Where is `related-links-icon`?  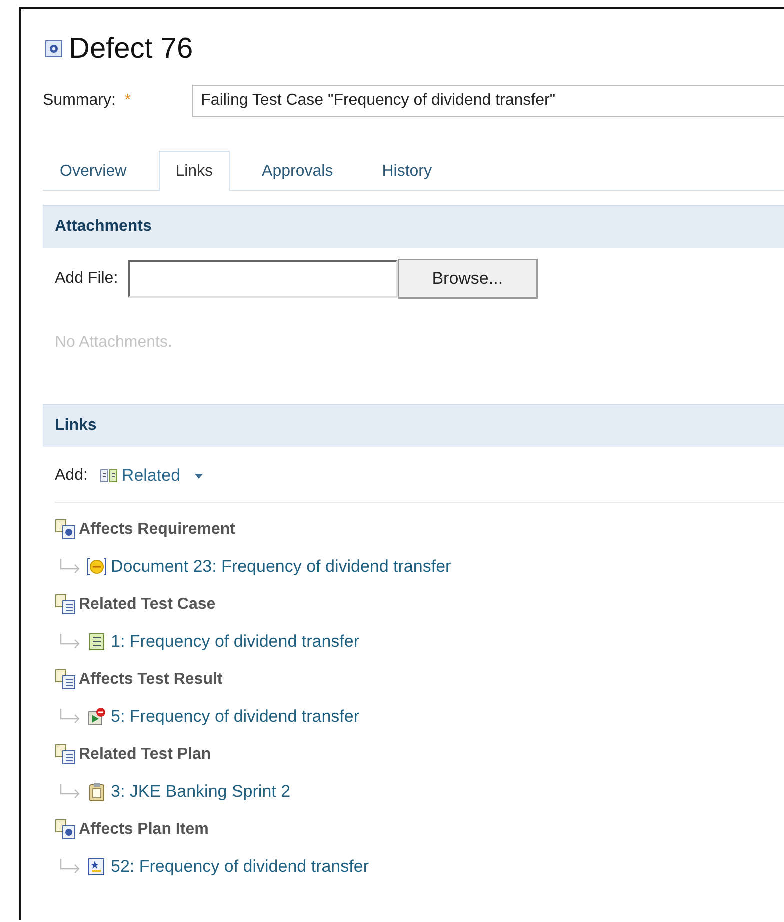
related-links-icon is located at coordinates (110, 476).